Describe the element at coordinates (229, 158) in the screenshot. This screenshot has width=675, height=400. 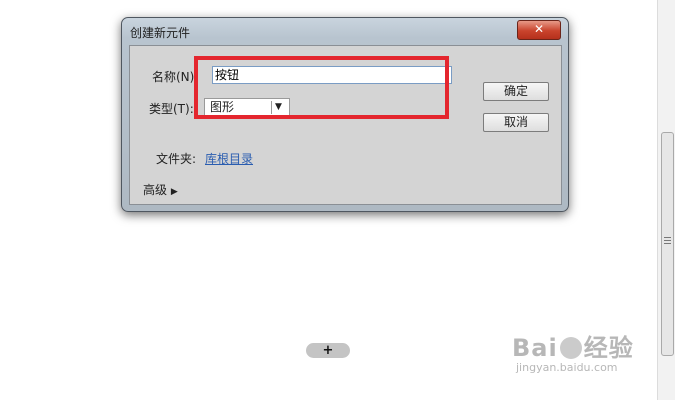
I see `folder-link: 库根目录` at that location.